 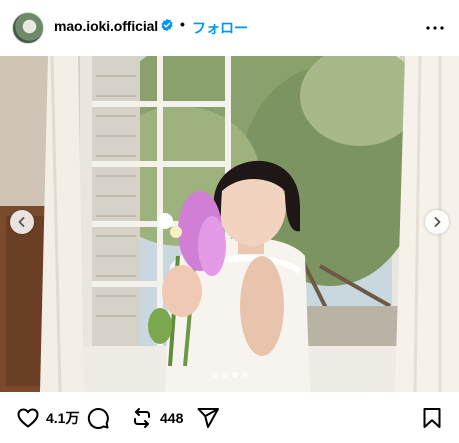 I want to click on repost-button: 448, so click(x=156, y=418).